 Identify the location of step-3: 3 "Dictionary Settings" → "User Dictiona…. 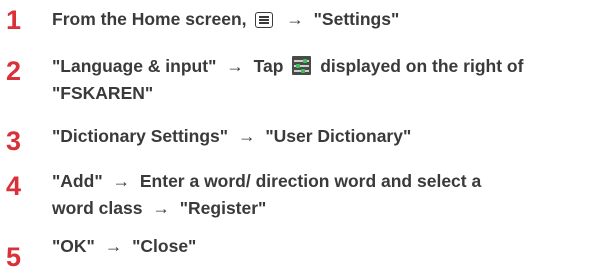
(301, 139).